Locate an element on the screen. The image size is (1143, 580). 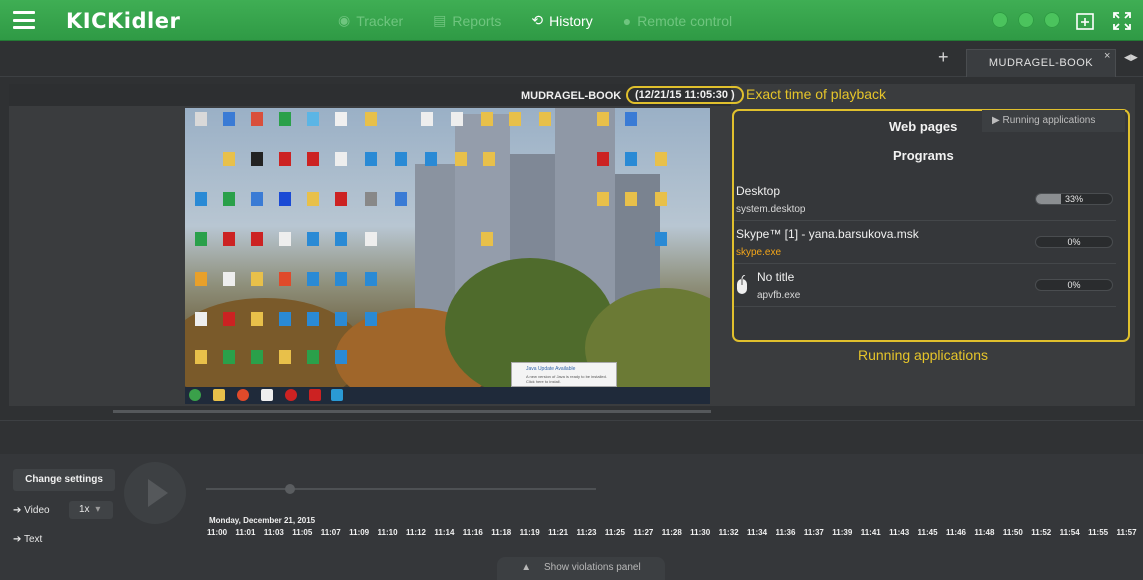
nav-remote-control: ● Remote control is located at coordinates (677, 21).